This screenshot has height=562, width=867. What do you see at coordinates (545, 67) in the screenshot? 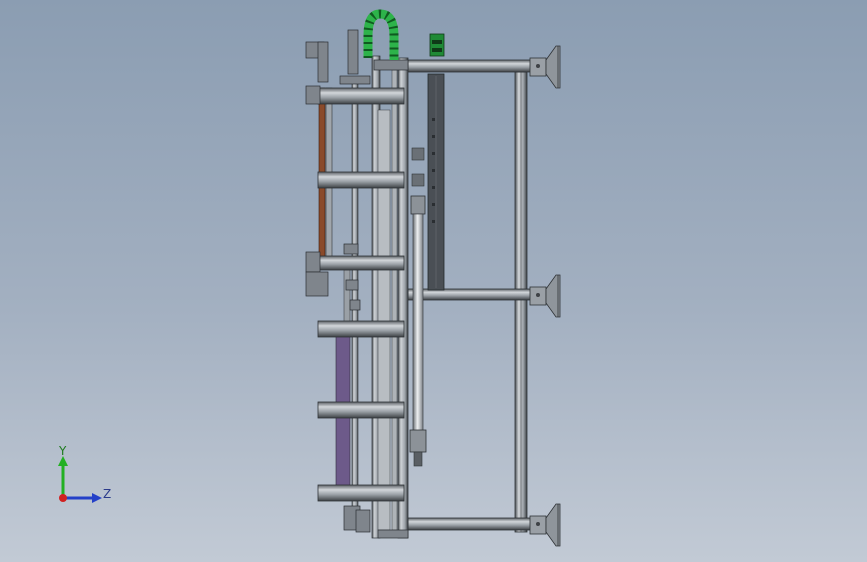
I see `foot-top` at bounding box center [545, 67].